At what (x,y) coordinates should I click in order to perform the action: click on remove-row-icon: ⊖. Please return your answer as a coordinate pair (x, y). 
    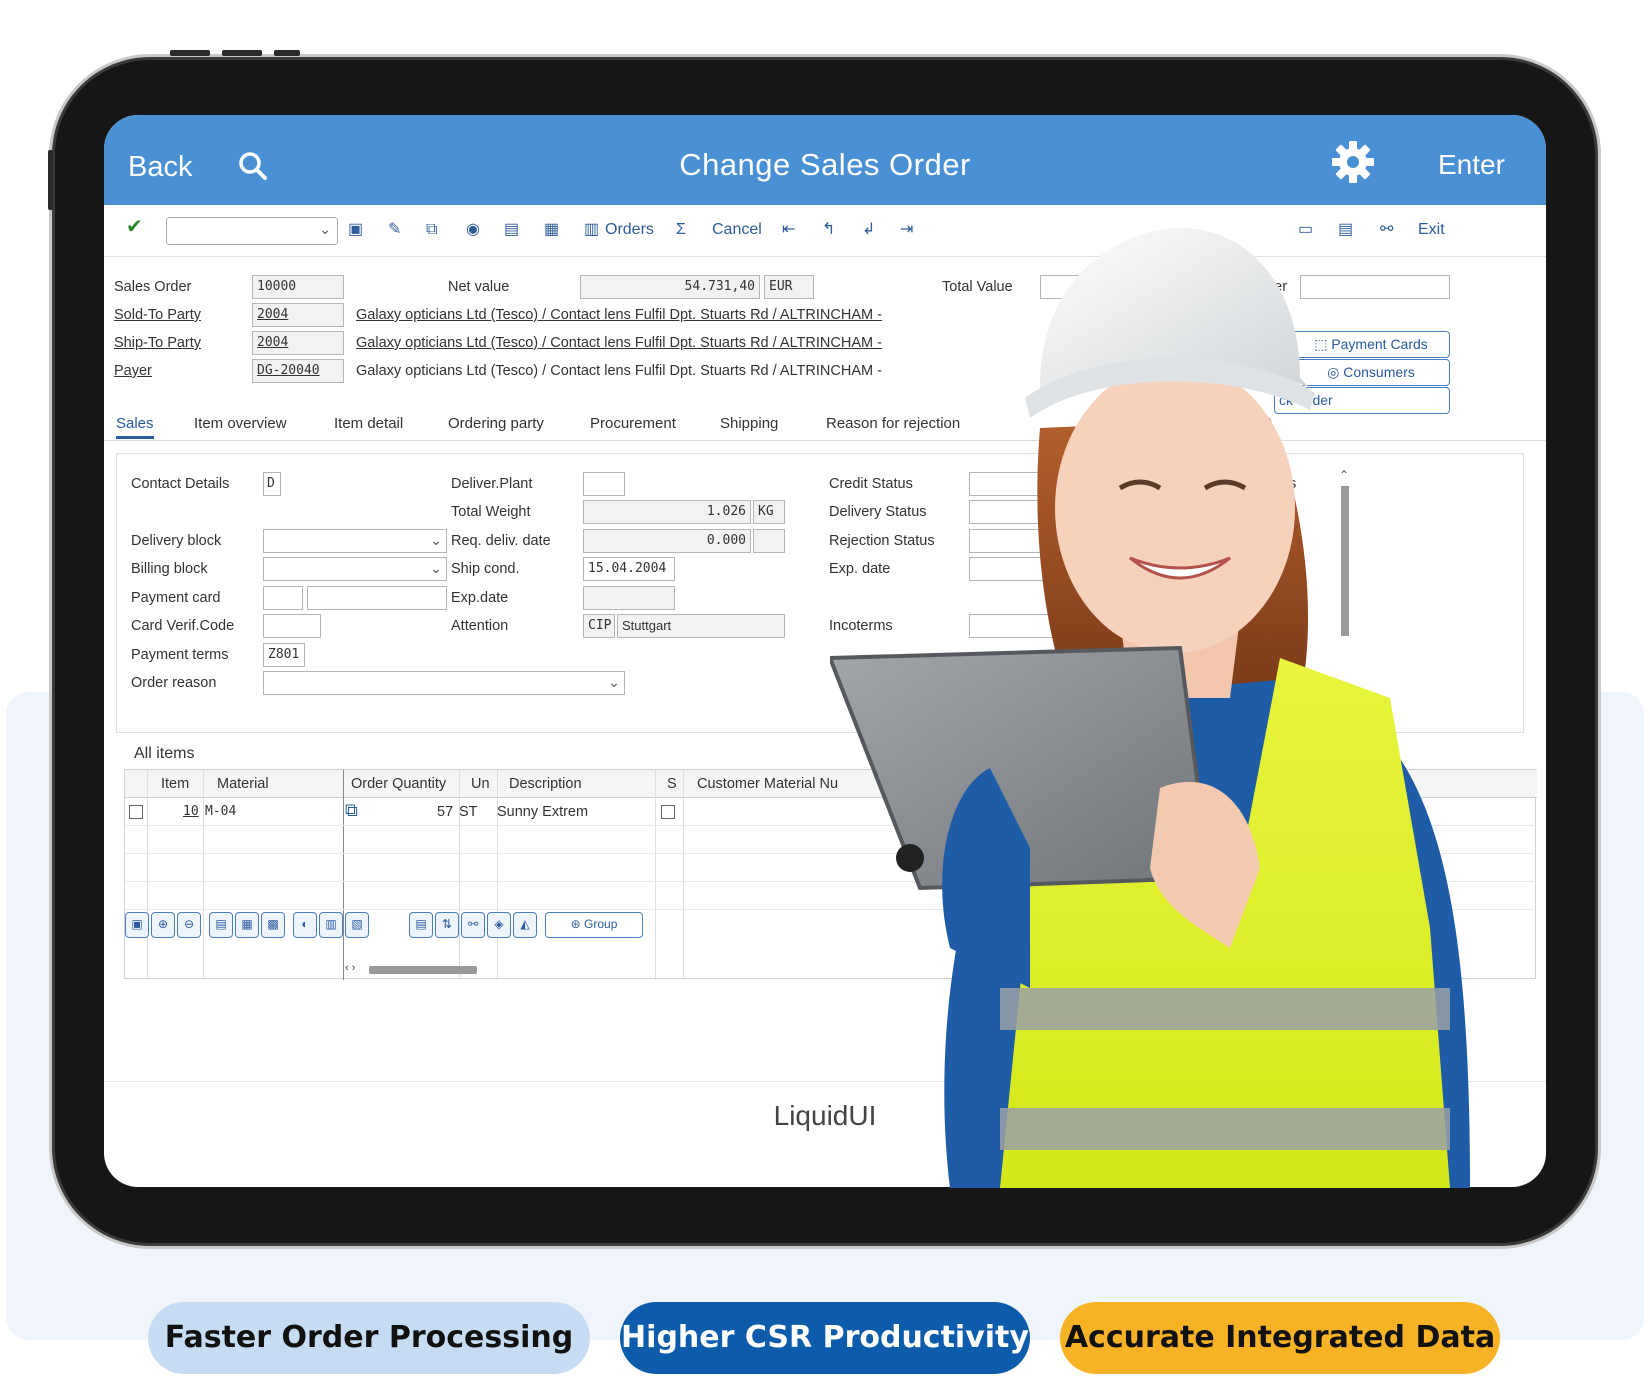
    Looking at the image, I should click on (189, 925).